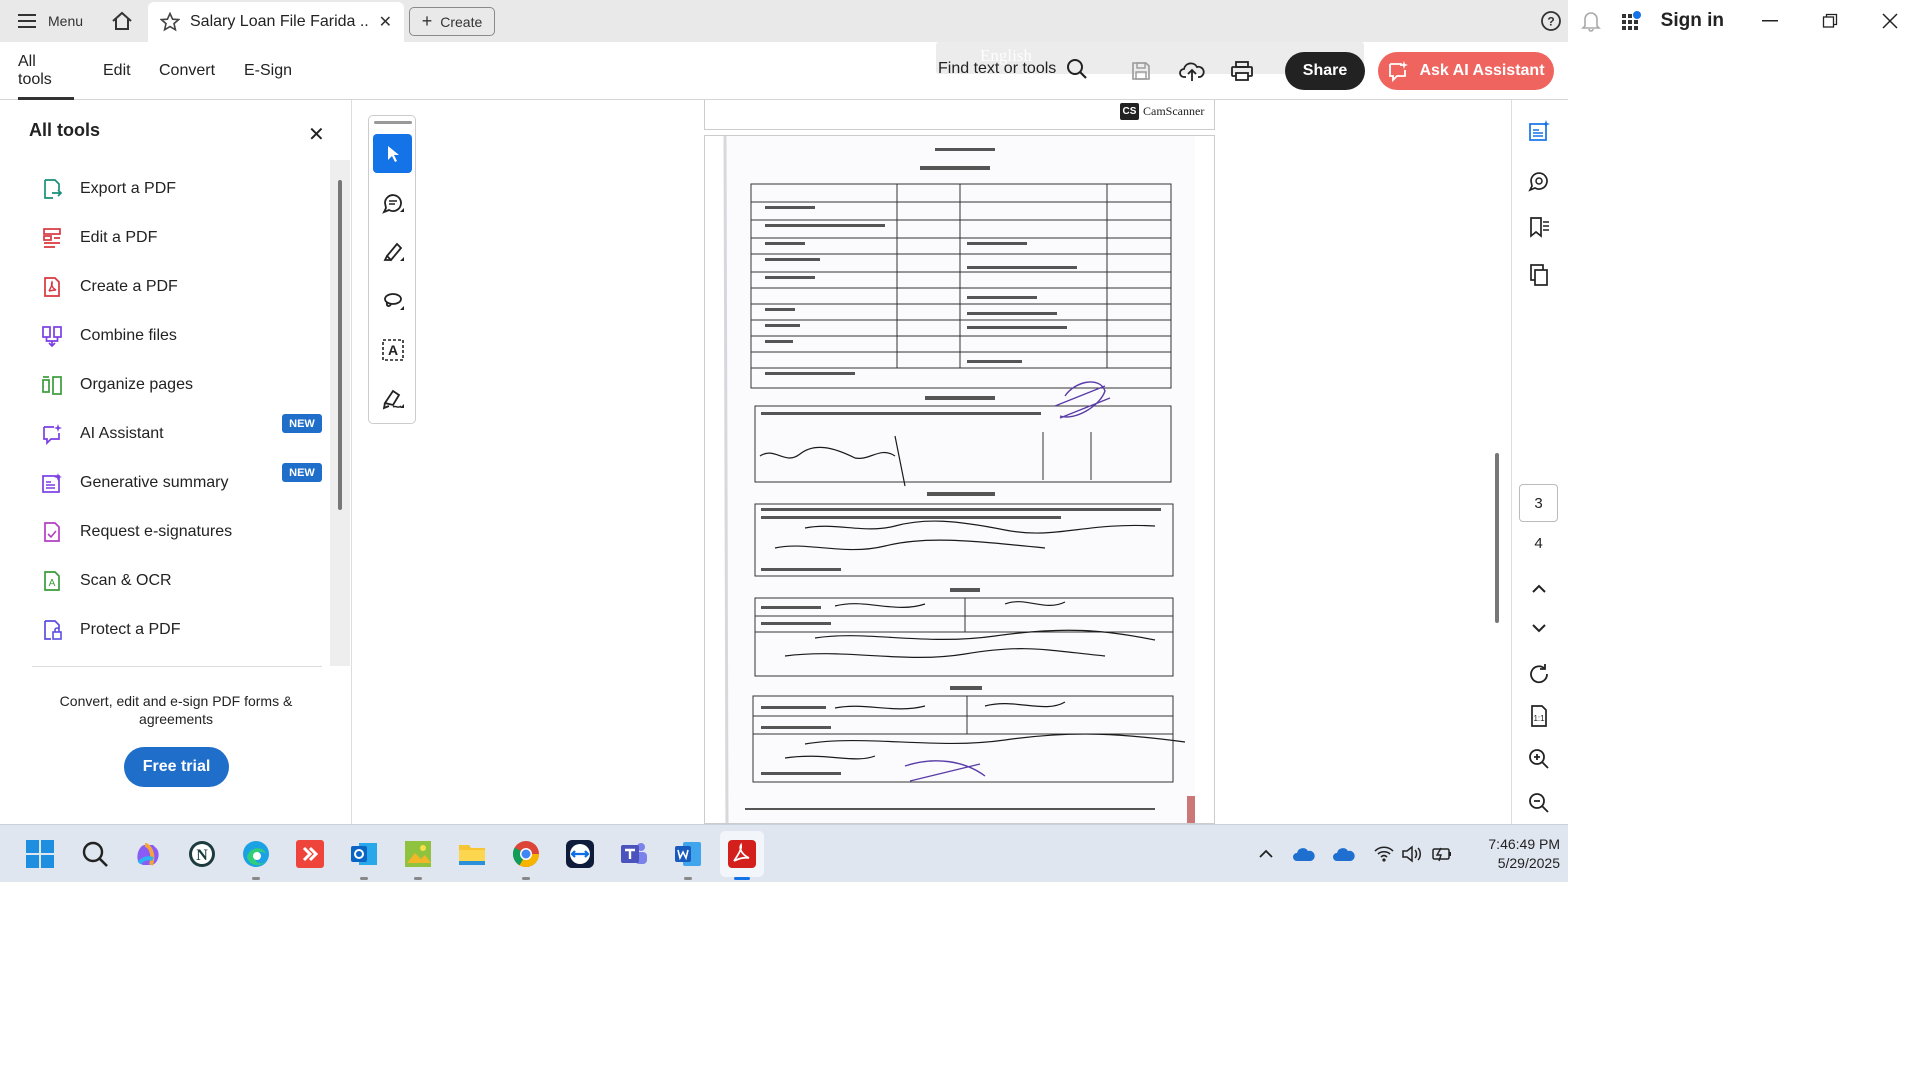 Image resolution: width=1920 pixels, height=1080 pixels. I want to click on svg-text: N, so click(202, 855).